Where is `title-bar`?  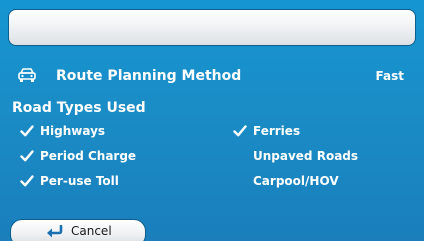
title-bar is located at coordinates (212, 27).